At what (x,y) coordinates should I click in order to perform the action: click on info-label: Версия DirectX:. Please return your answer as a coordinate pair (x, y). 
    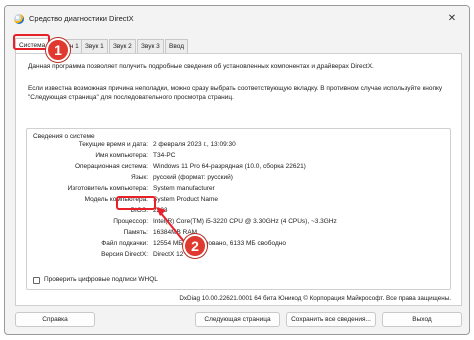
    Looking at the image, I should click on (124, 254).